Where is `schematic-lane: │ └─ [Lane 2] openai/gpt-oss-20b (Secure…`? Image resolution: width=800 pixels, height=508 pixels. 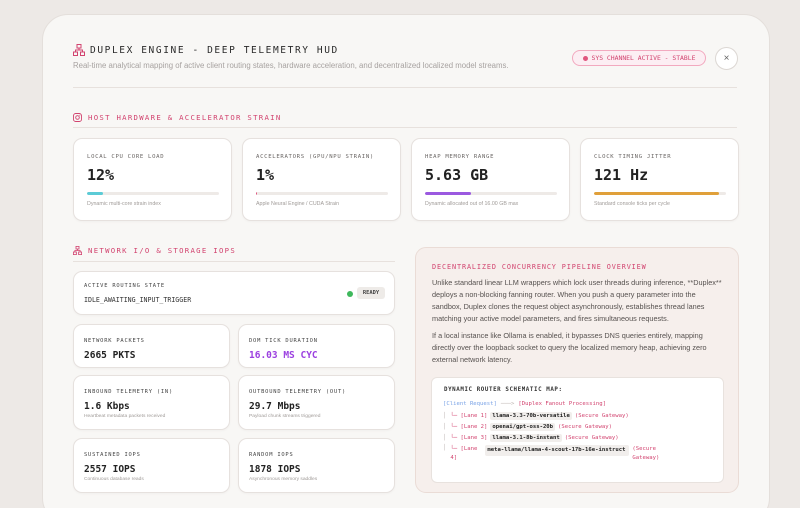
schematic-lane: │ └─ [Lane 2] openai/gpt-oss-20b (Secure… is located at coordinates (527, 427).